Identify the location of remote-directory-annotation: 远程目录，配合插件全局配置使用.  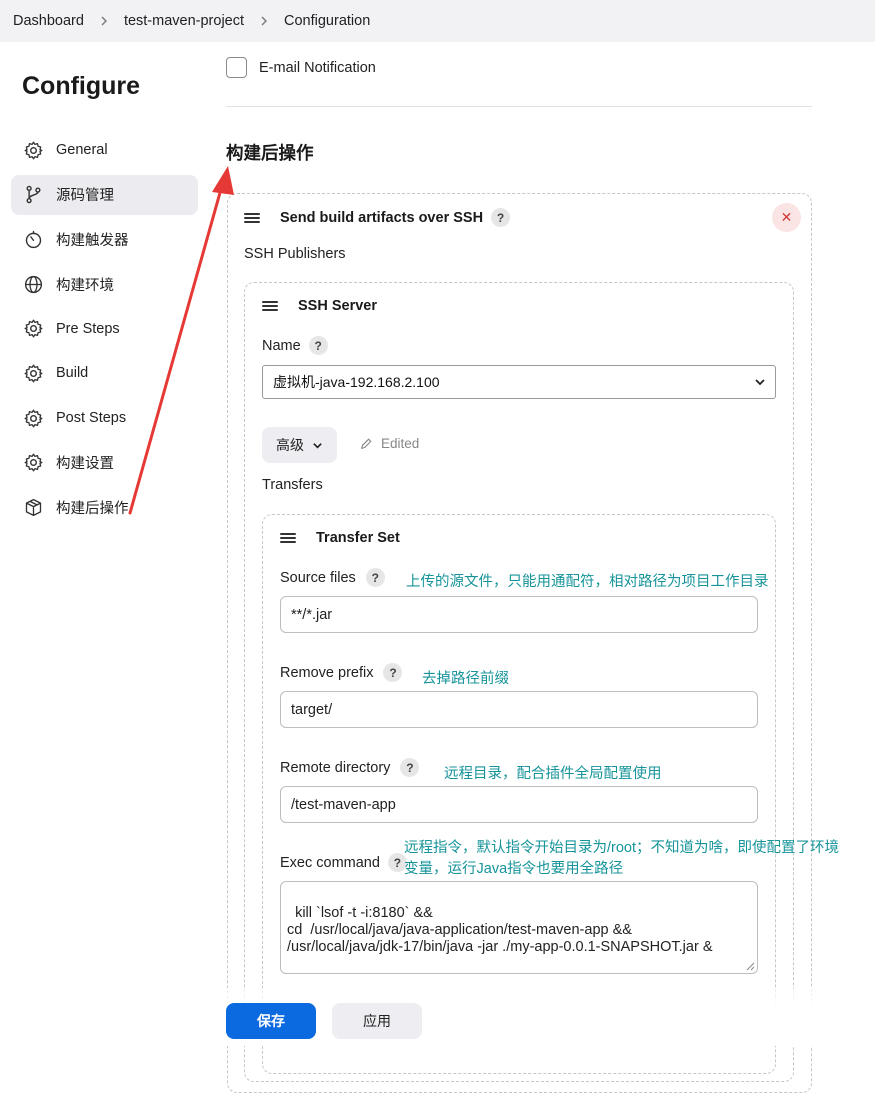
(553, 774).